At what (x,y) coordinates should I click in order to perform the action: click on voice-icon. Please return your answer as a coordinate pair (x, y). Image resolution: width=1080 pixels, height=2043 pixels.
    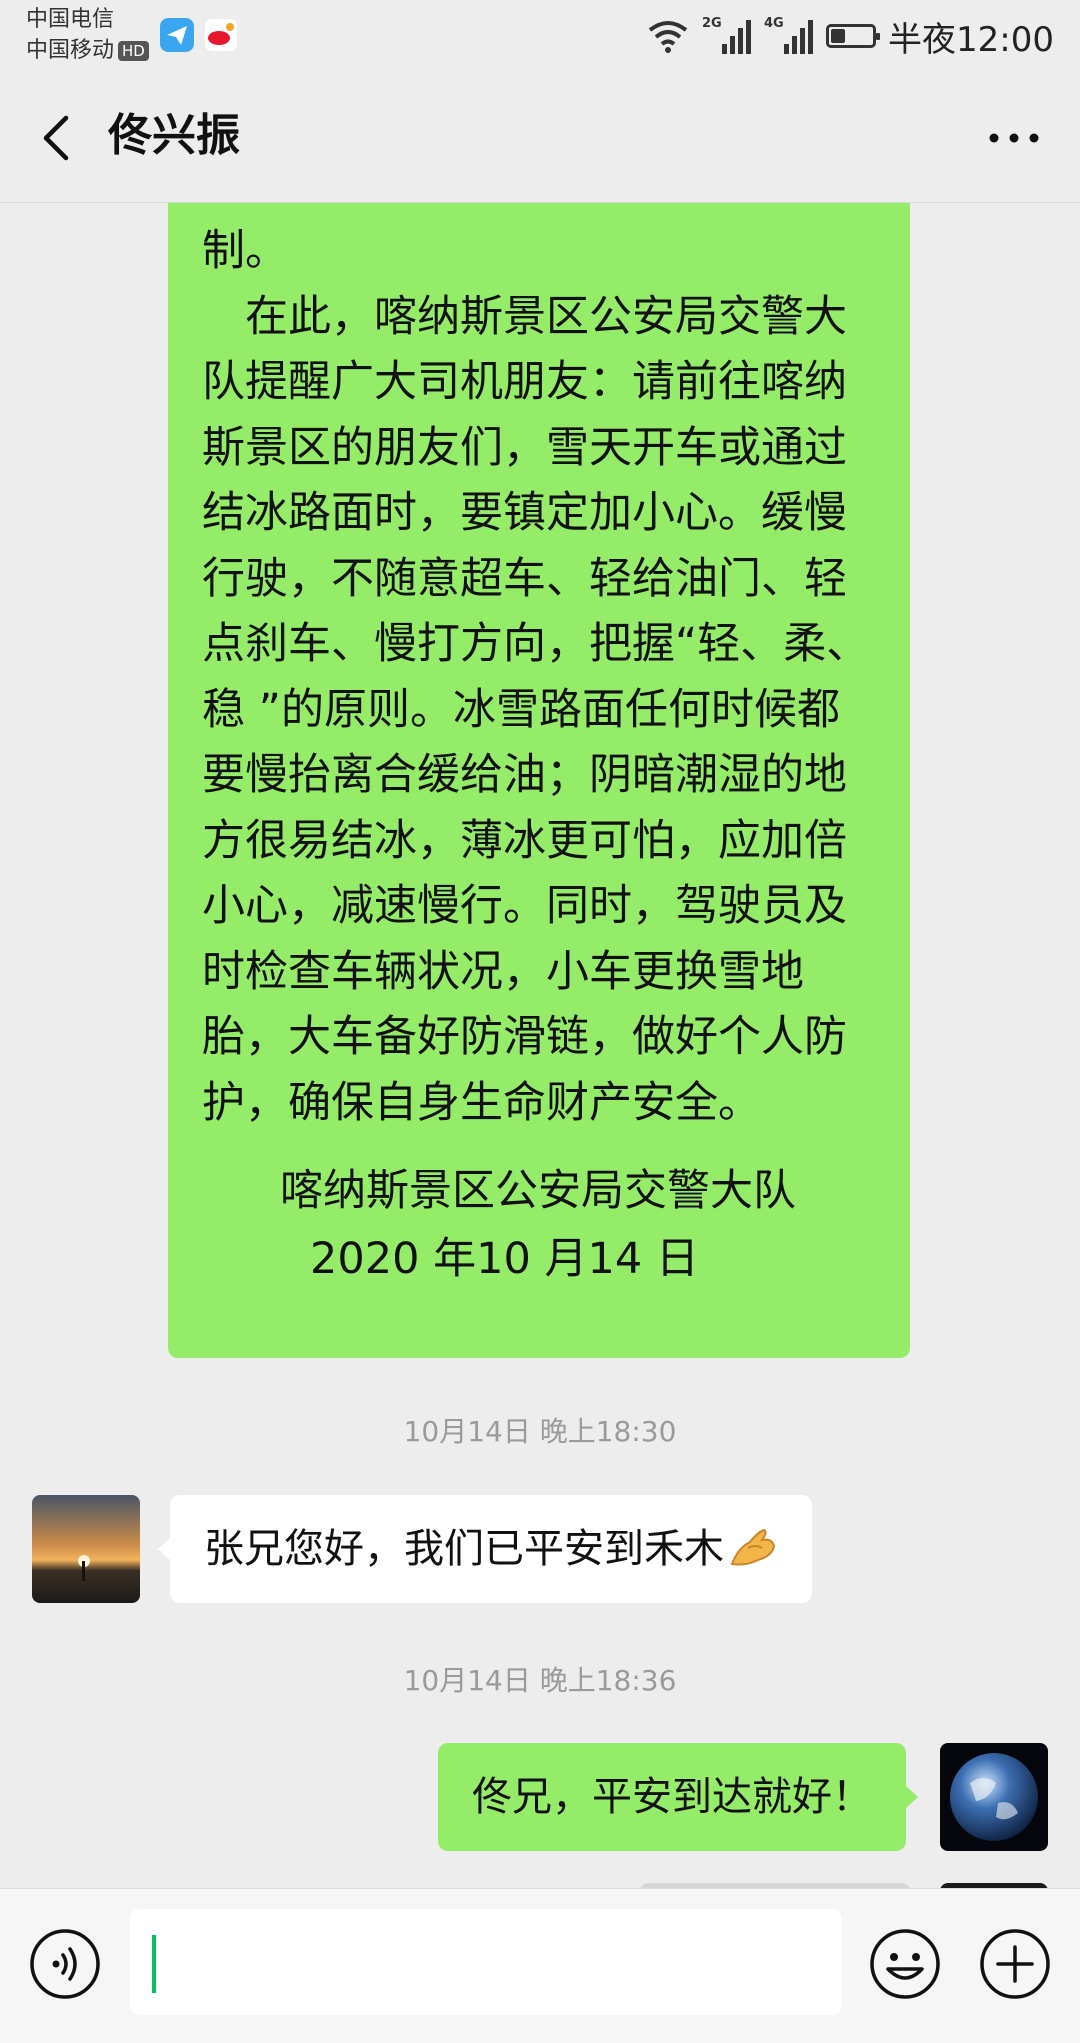
    Looking at the image, I should click on (65, 1964).